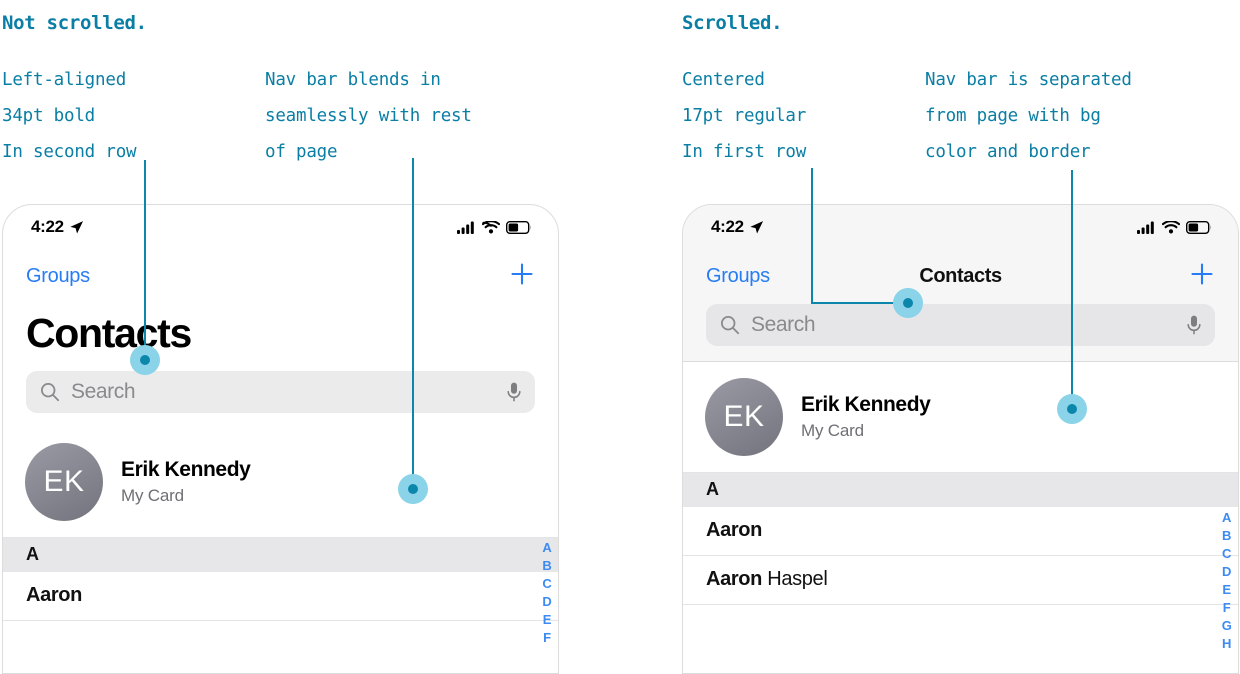 The height and width of the screenshot is (674, 1240). Describe the element at coordinates (74, 23) in the screenshot. I see `left-annotation-heading: Not scrolled.` at that location.